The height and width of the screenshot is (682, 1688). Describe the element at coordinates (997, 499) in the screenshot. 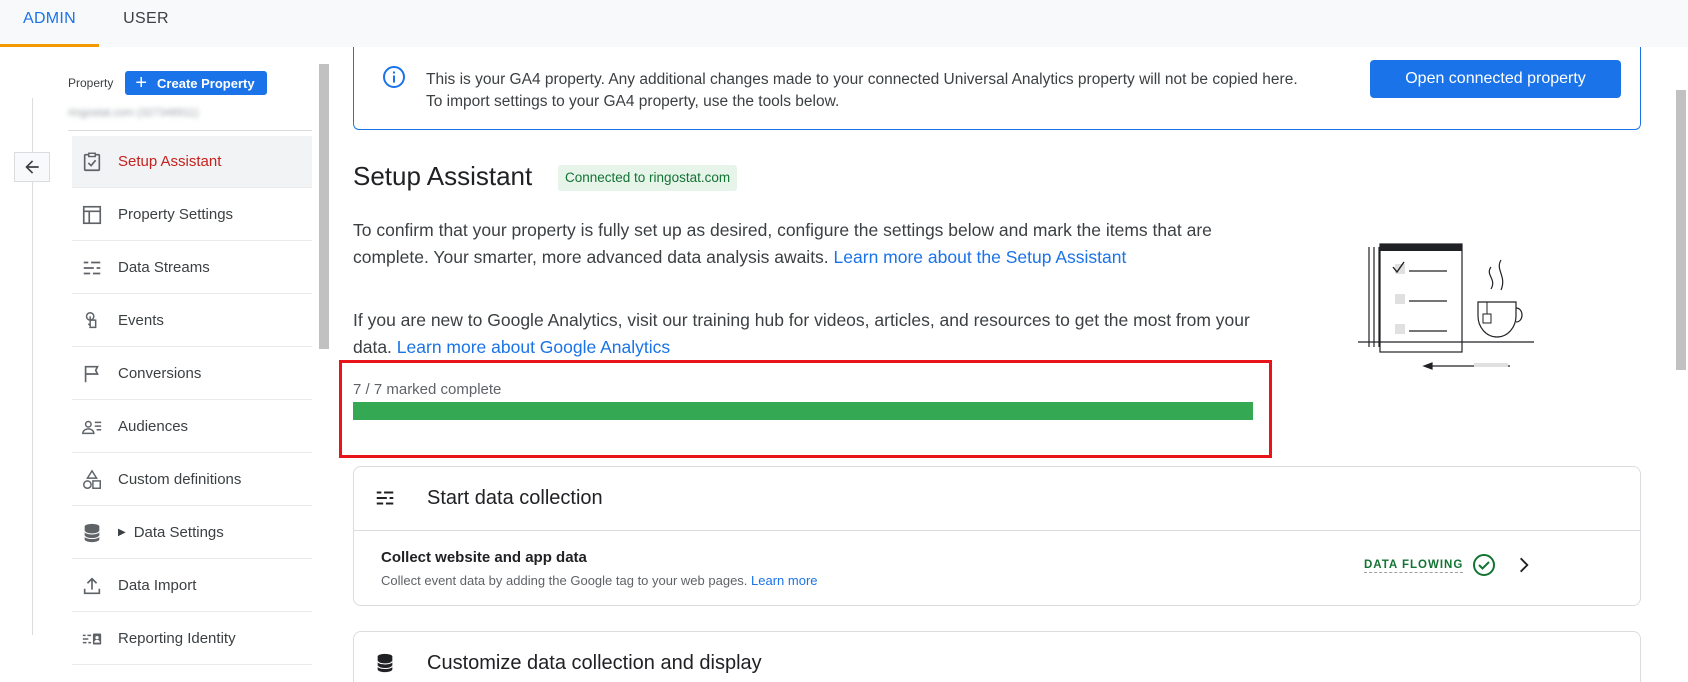

I see `card-header: Start data collection` at that location.